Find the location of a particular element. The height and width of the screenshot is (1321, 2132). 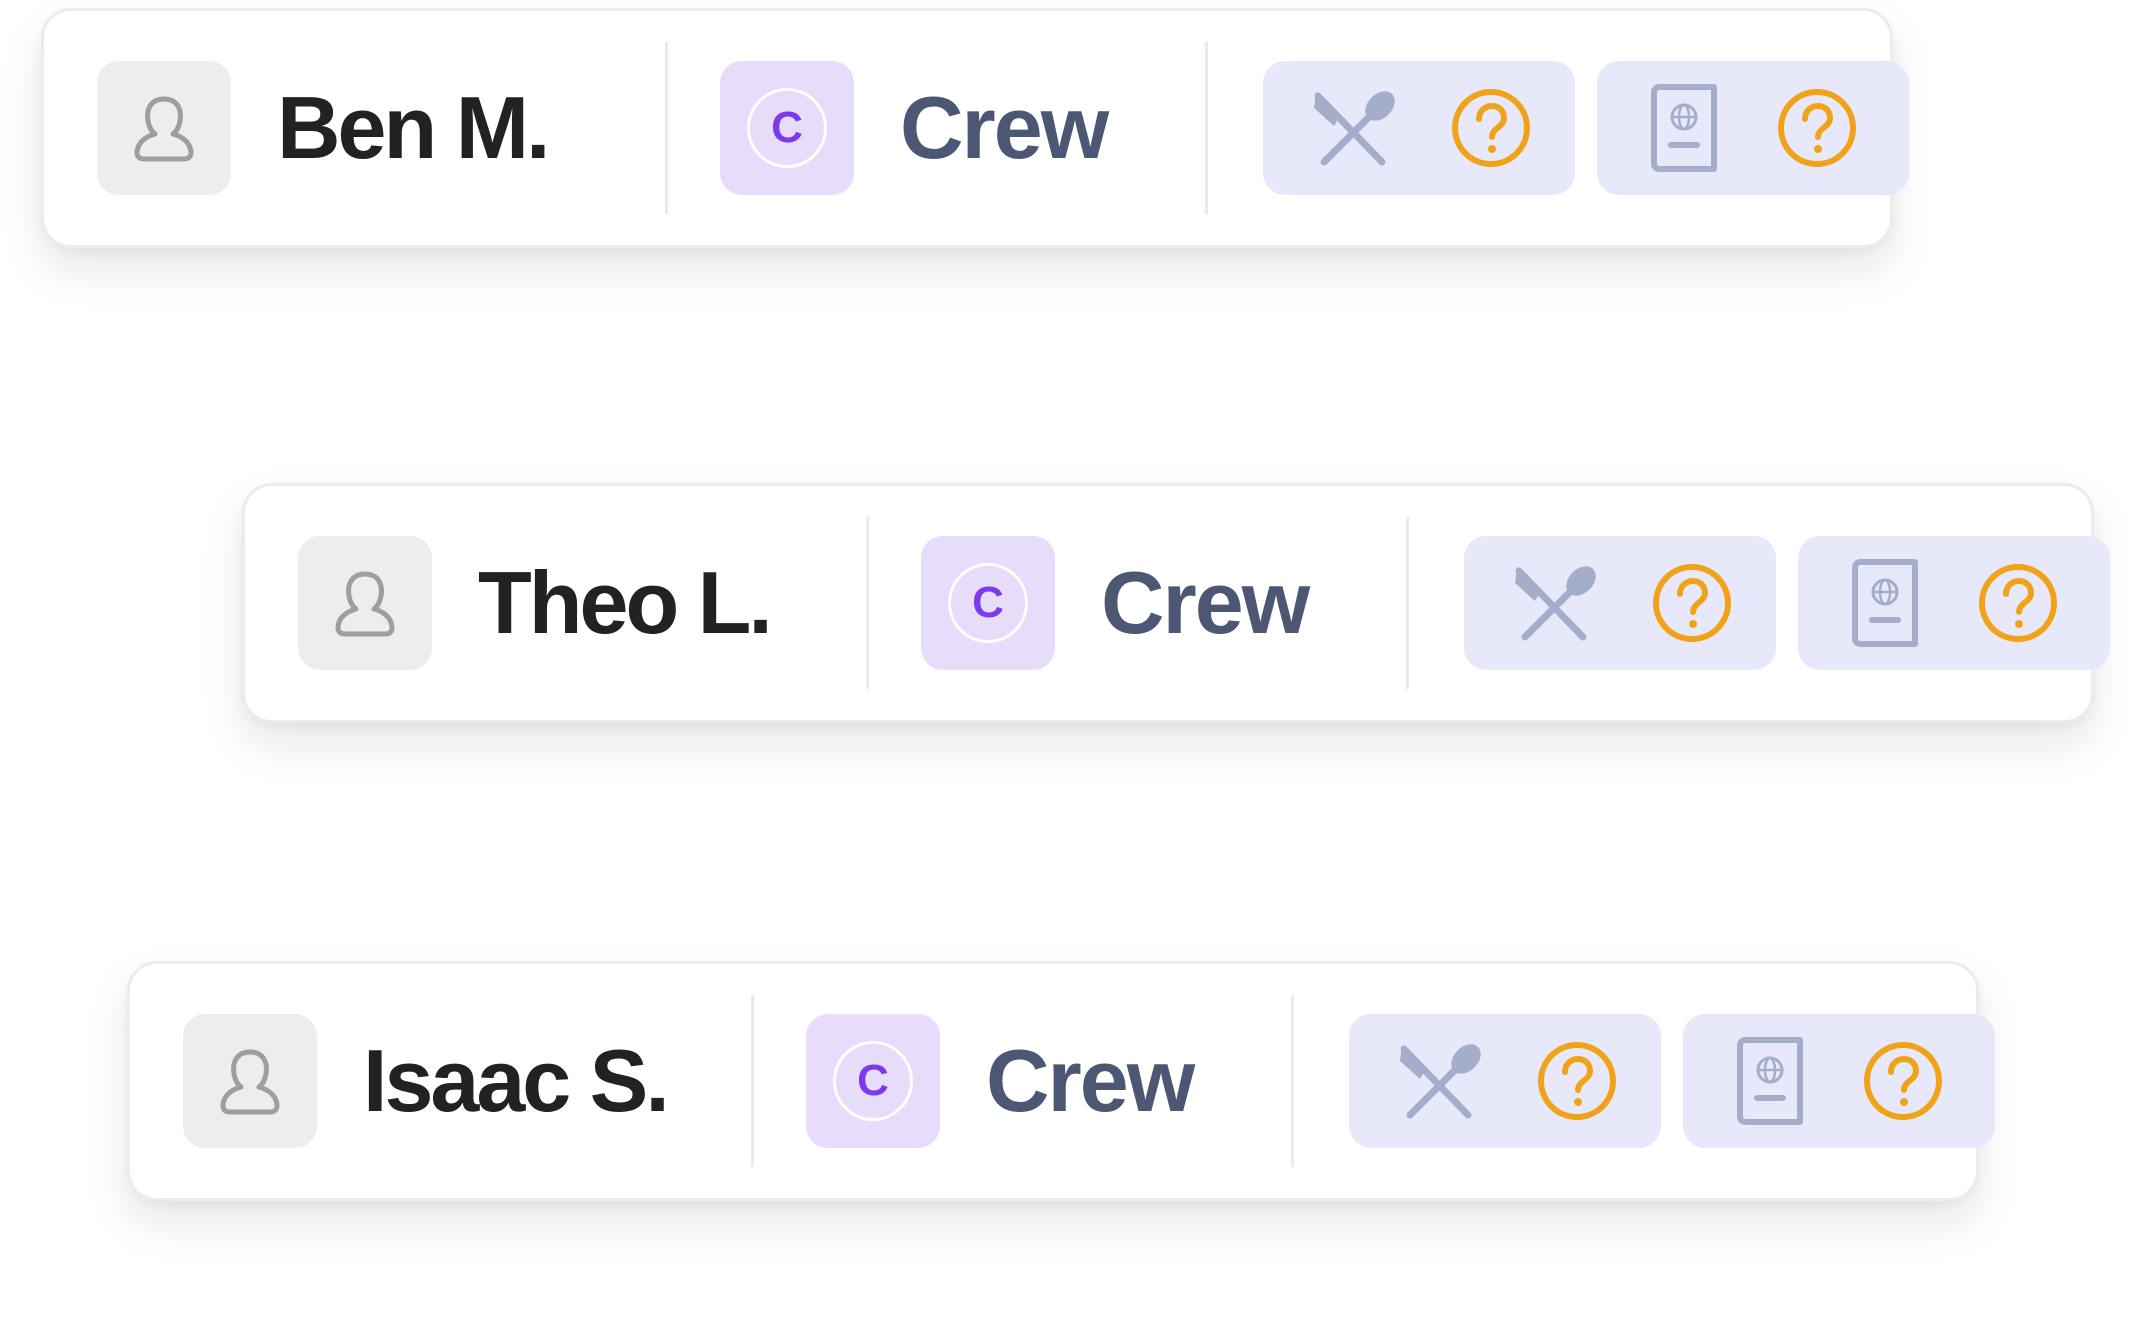

member-name: Theo L. is located at coordinates (625, 602).